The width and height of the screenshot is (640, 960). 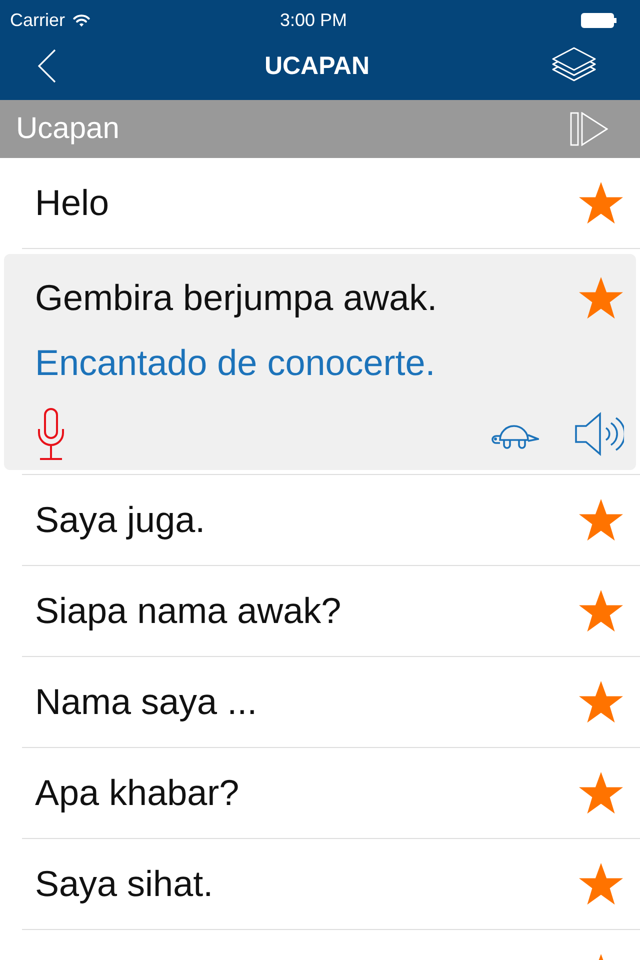 What do you see at coordinates (120, 520) in the screenshot?
I see `phrase-text: Saya juga.` at bounding box center [120, 520].